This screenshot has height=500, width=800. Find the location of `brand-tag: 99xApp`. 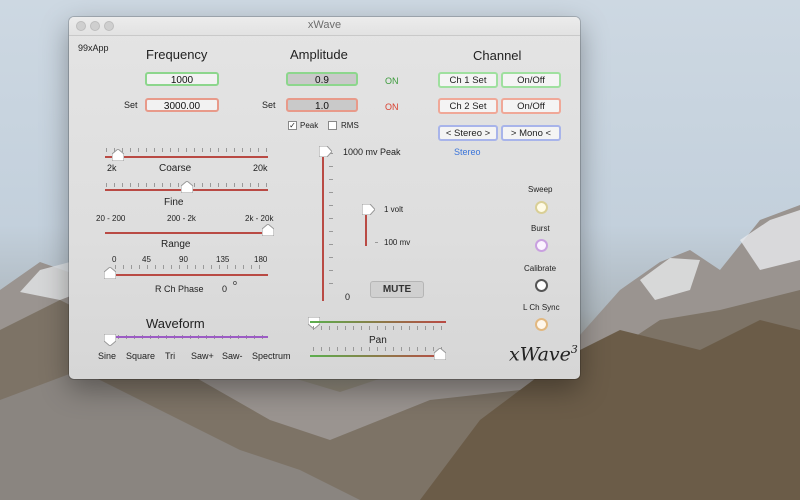

brand-tag: 99xApp is located at coordinates (93, 48).